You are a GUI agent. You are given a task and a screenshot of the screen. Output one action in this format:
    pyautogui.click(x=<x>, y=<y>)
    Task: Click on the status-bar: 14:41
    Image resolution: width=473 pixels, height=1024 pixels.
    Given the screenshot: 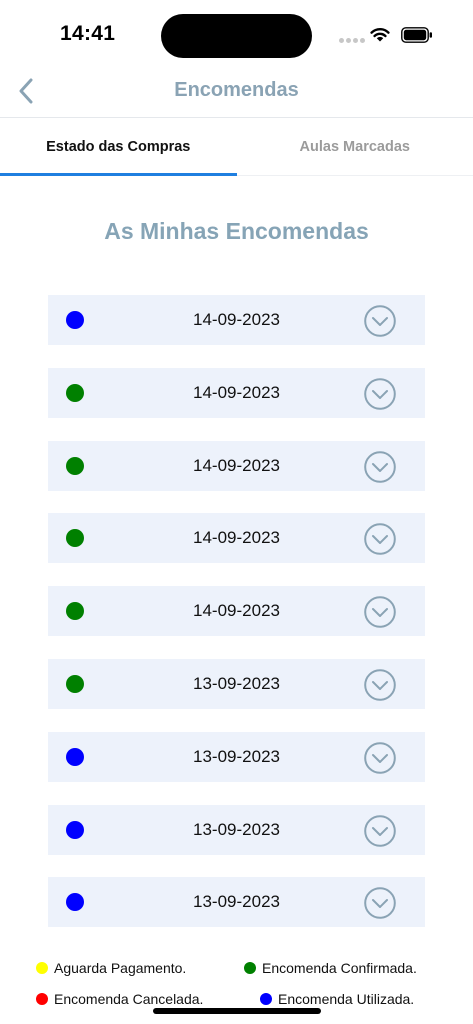 What is the action you would take?
    pyautogui.click(x=236, y=32)
    